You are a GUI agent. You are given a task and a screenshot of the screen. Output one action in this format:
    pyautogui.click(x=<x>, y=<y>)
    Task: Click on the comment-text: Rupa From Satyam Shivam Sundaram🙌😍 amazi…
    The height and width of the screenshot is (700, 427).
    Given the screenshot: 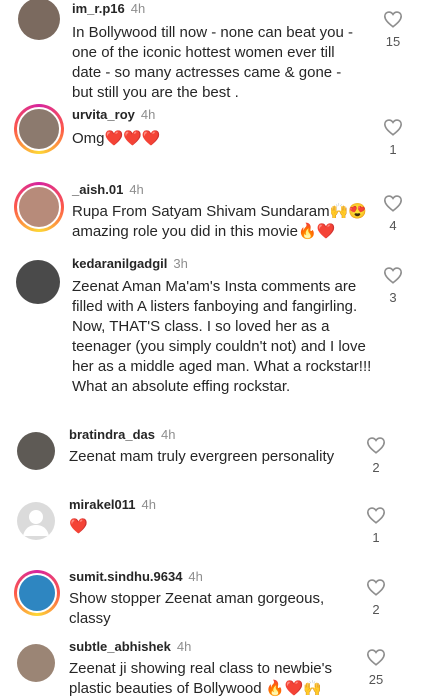 What is the action you would take?
    pyautogui.click(x=219, y=221)
    